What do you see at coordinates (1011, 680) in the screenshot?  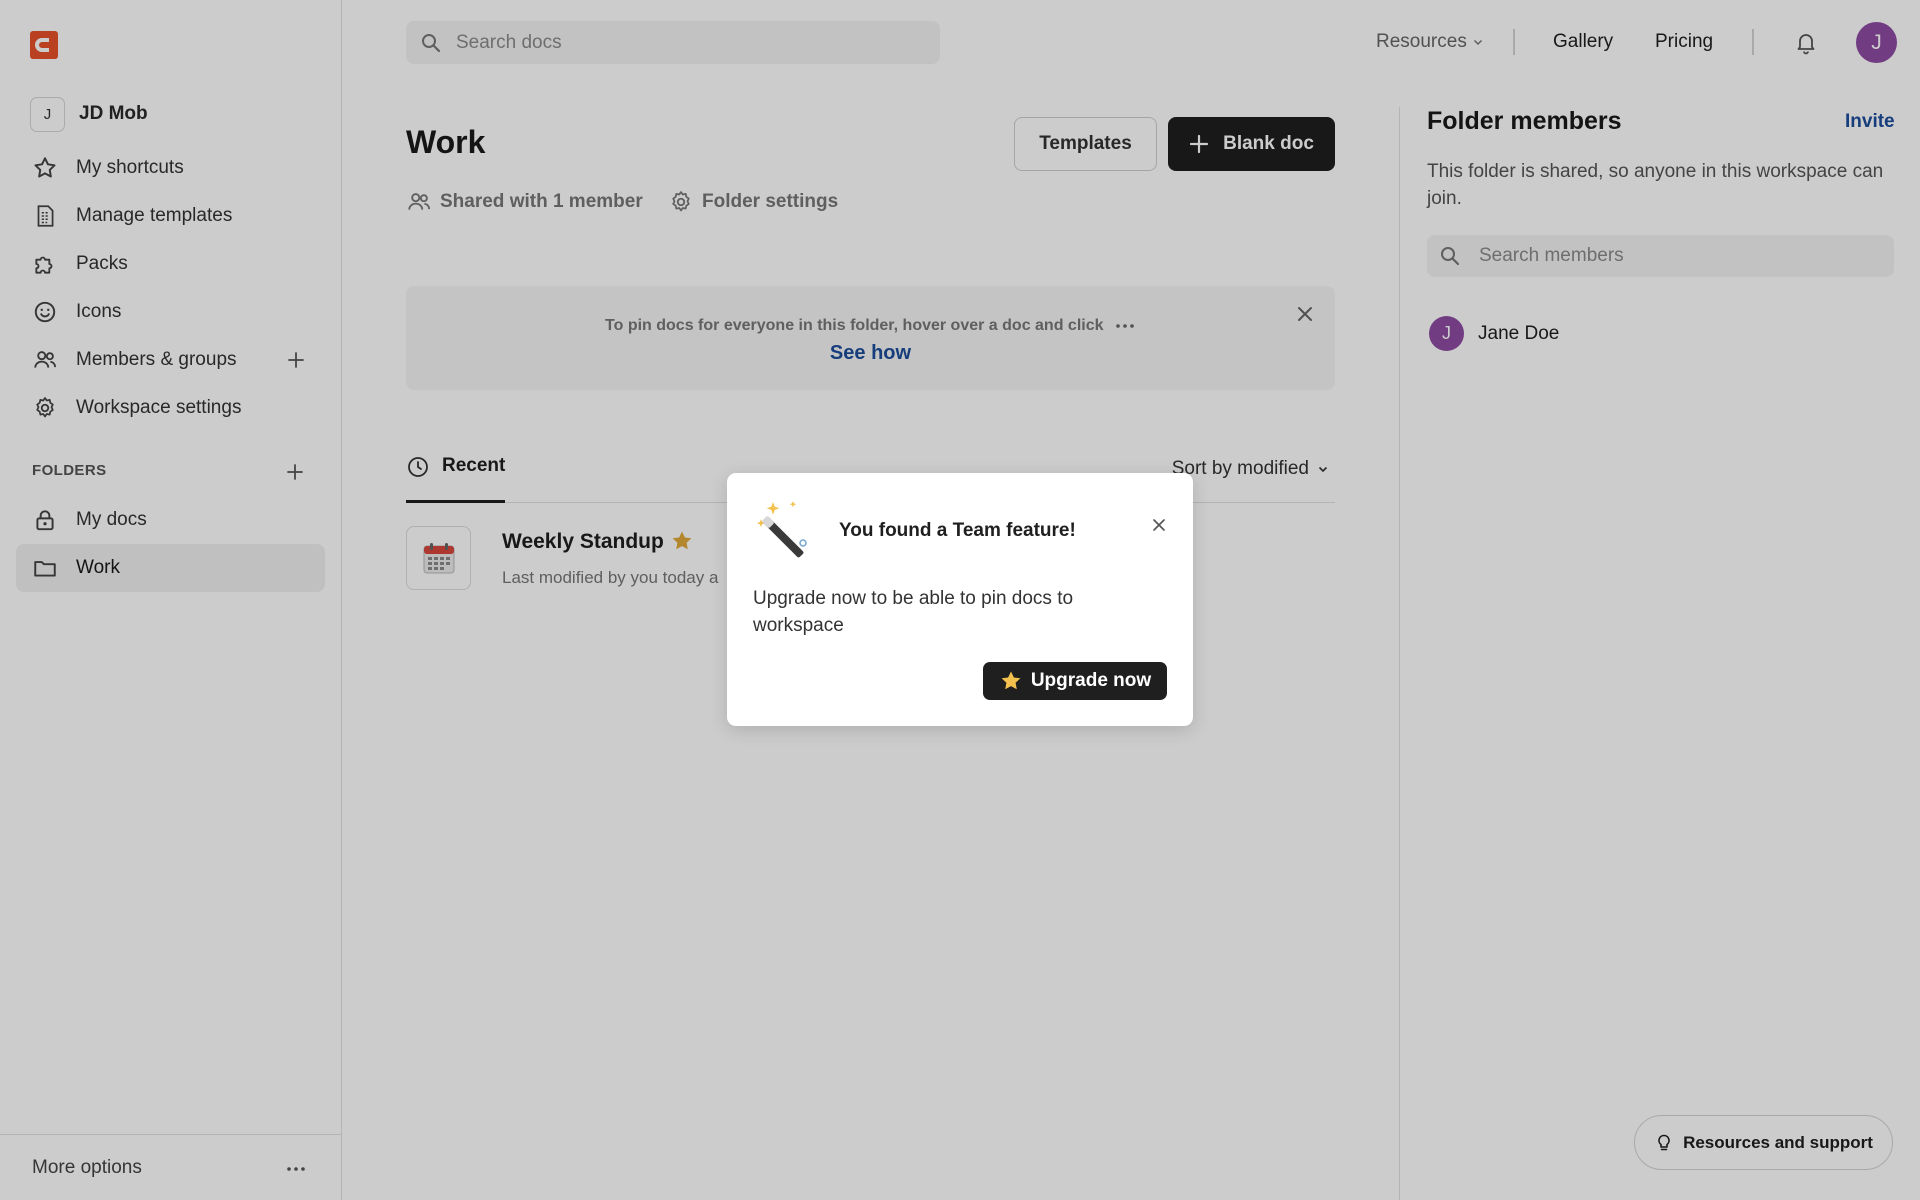 I see `star-filled-icon` at bounding box center [1011, 680].